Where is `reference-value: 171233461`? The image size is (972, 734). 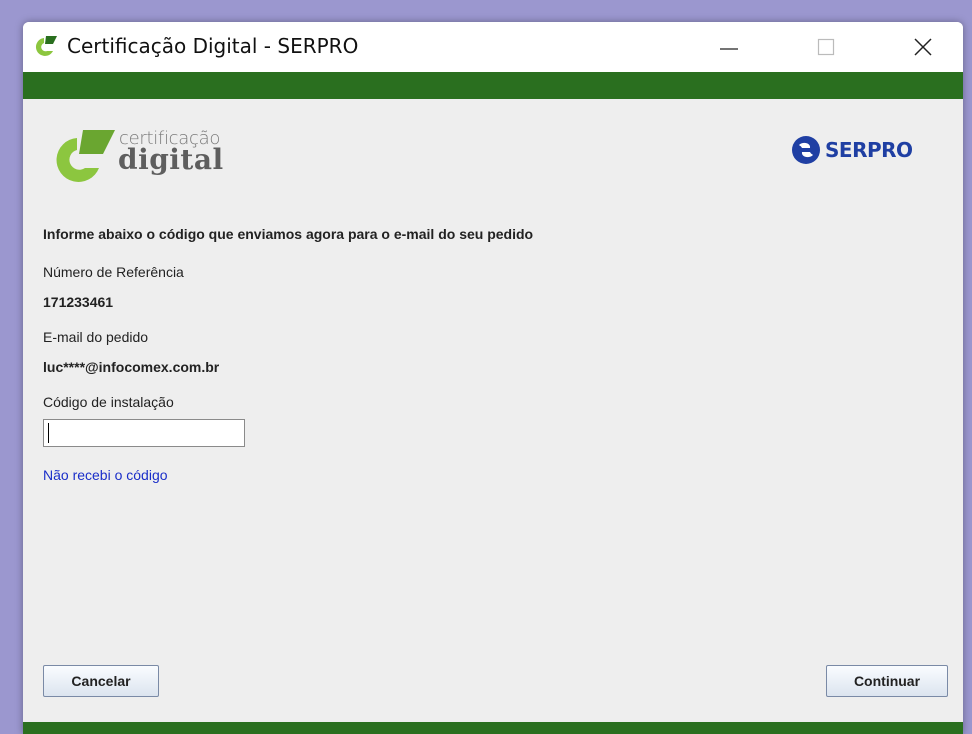
reference-value: 171233461 is located at coordinates (78, 302).